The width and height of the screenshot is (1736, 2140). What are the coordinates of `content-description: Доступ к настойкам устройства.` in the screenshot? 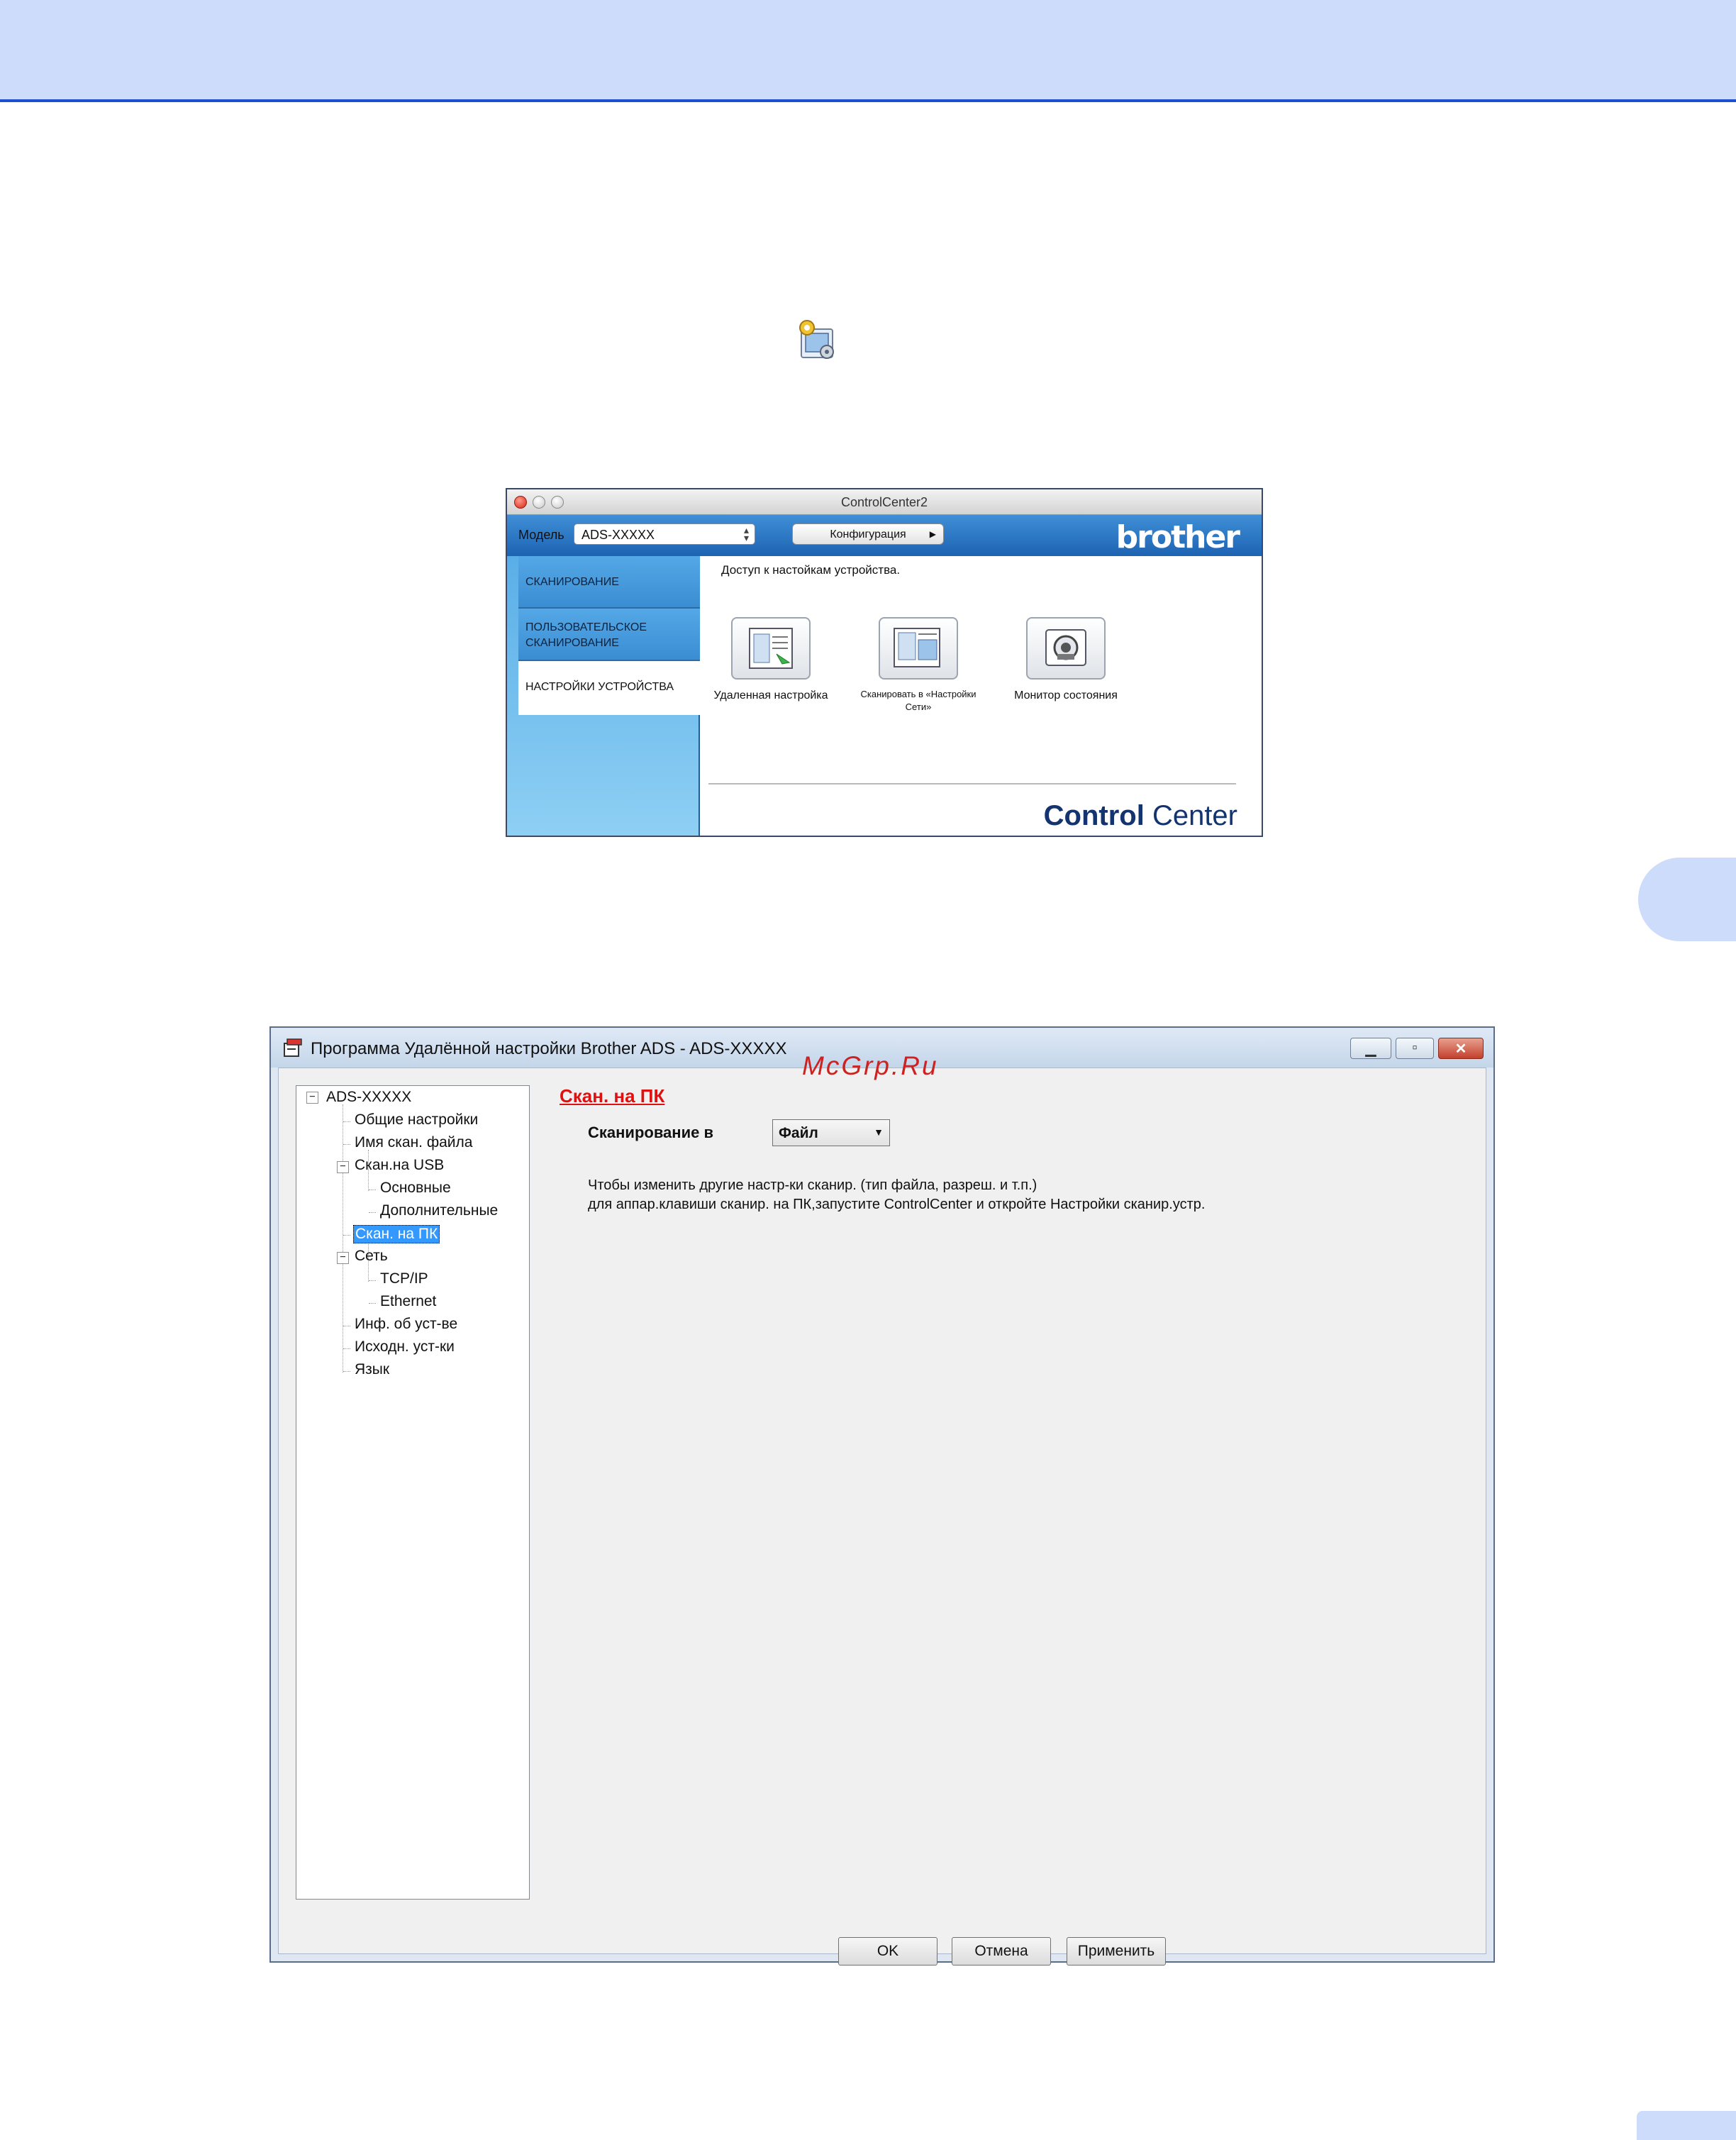 It's located at (811, 570).